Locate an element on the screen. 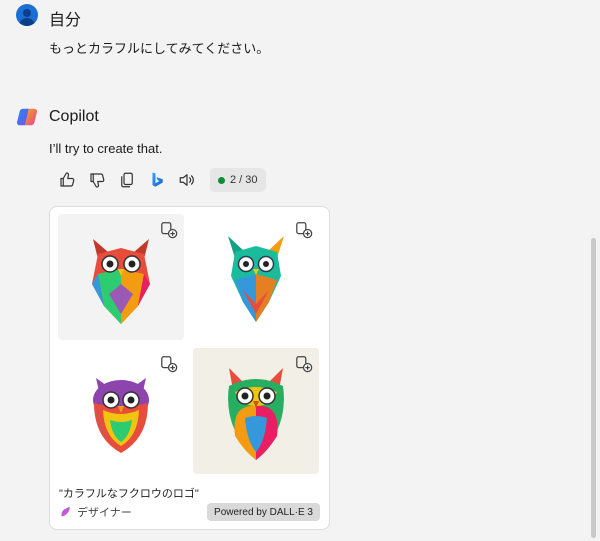  user-name: 自分 is located at coordinates (65, 20).